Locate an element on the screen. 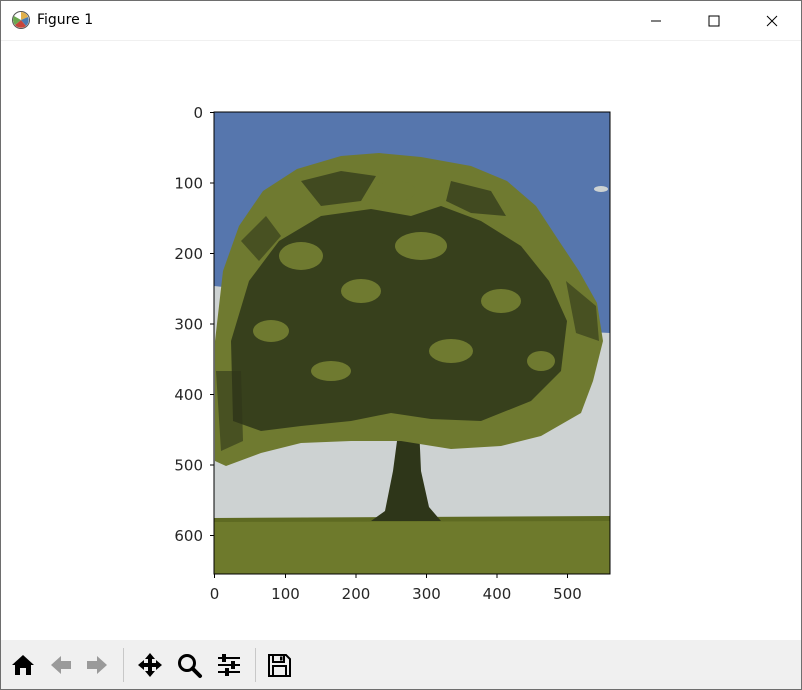 The height and width of the screenshot is (690, 802). close-icon is located at coordinates (772, 20).